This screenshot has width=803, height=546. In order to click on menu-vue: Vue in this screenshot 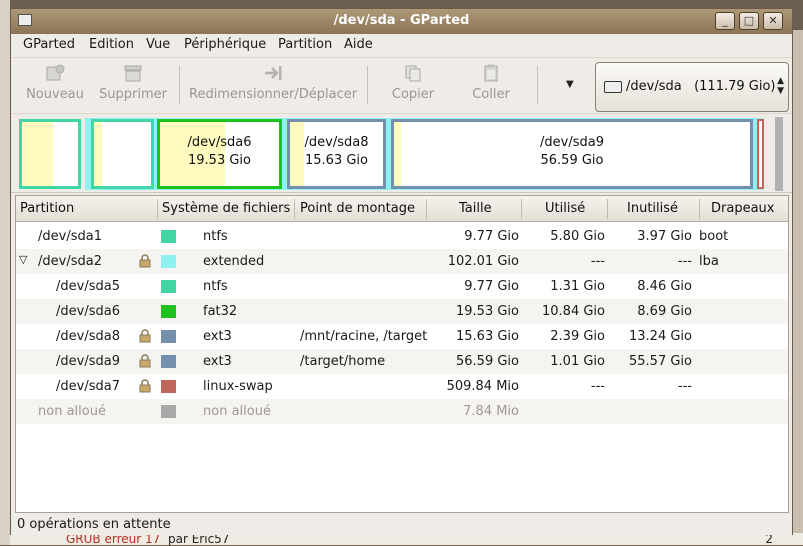, I will do `click(158, 44)`.